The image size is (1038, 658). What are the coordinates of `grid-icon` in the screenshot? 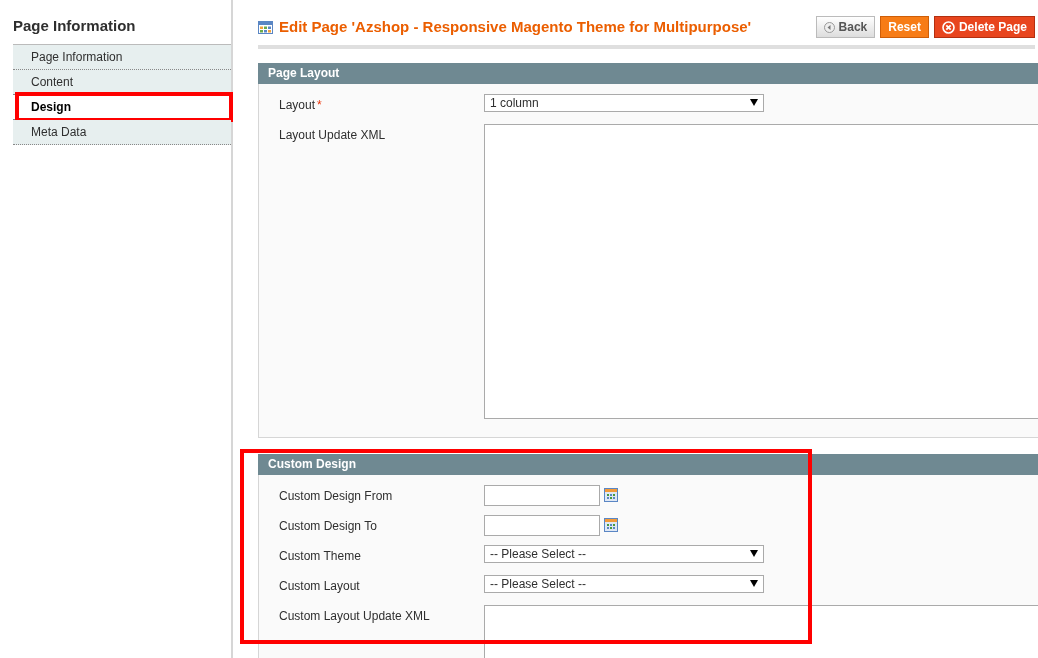 It's located at (265, 27).